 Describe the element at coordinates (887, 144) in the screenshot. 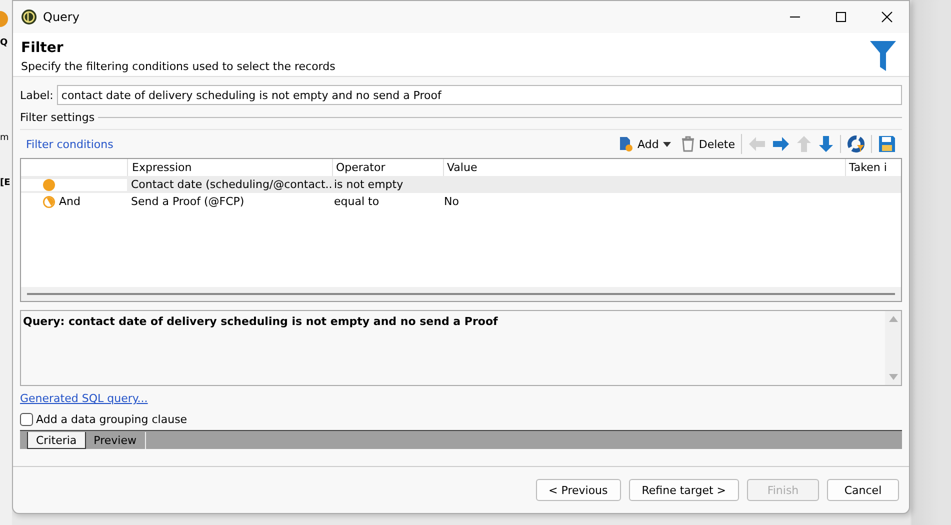

I see `save-icon` at that location.